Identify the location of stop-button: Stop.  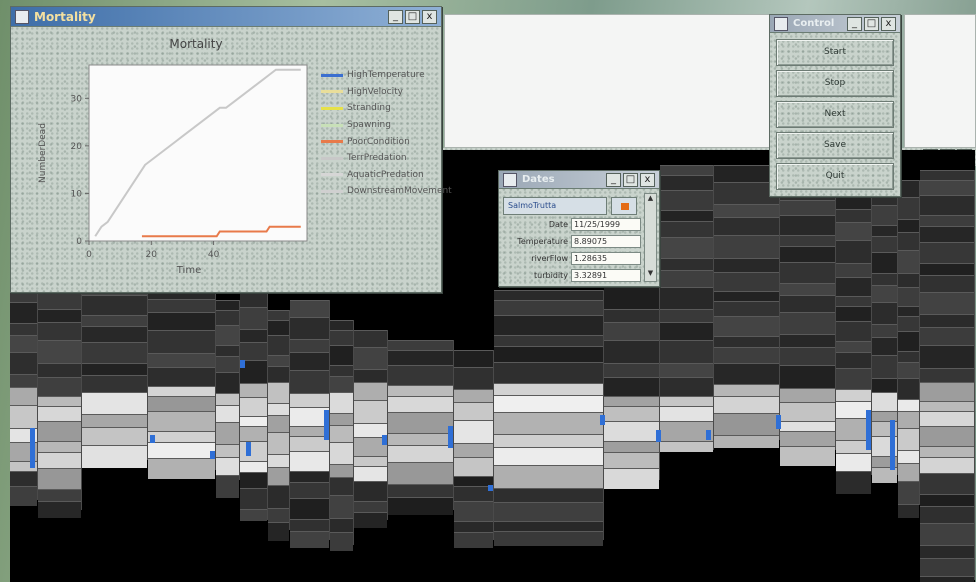
(835, 83).